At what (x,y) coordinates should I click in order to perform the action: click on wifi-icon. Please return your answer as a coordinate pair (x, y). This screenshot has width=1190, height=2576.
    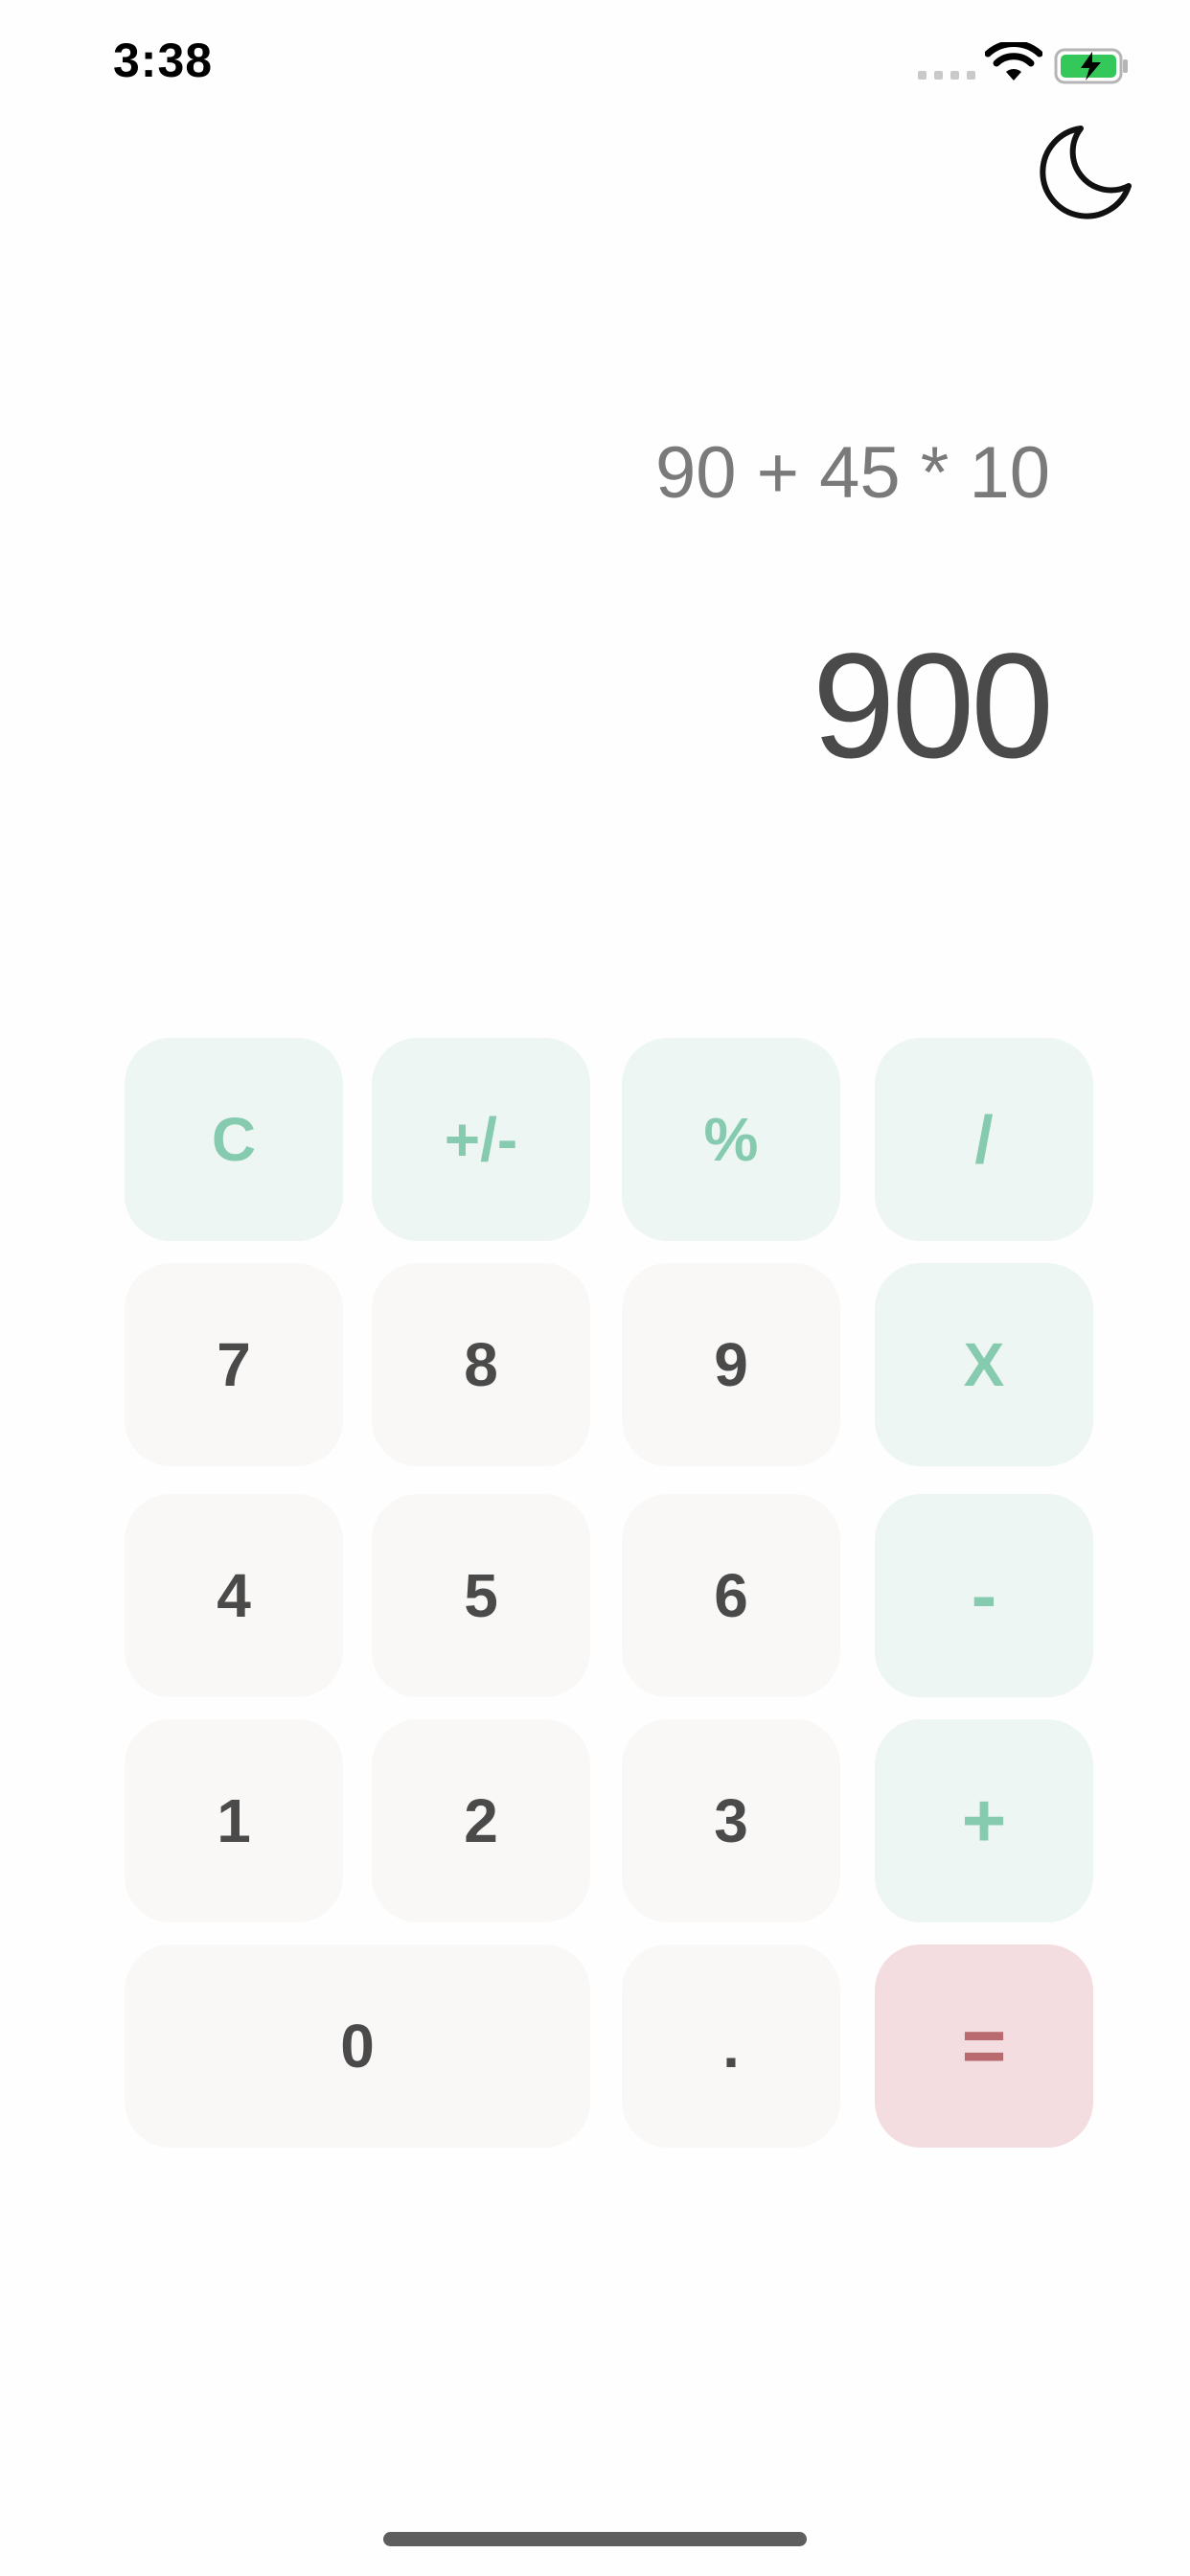
    Looking at the image, I should click on (1014, 61).